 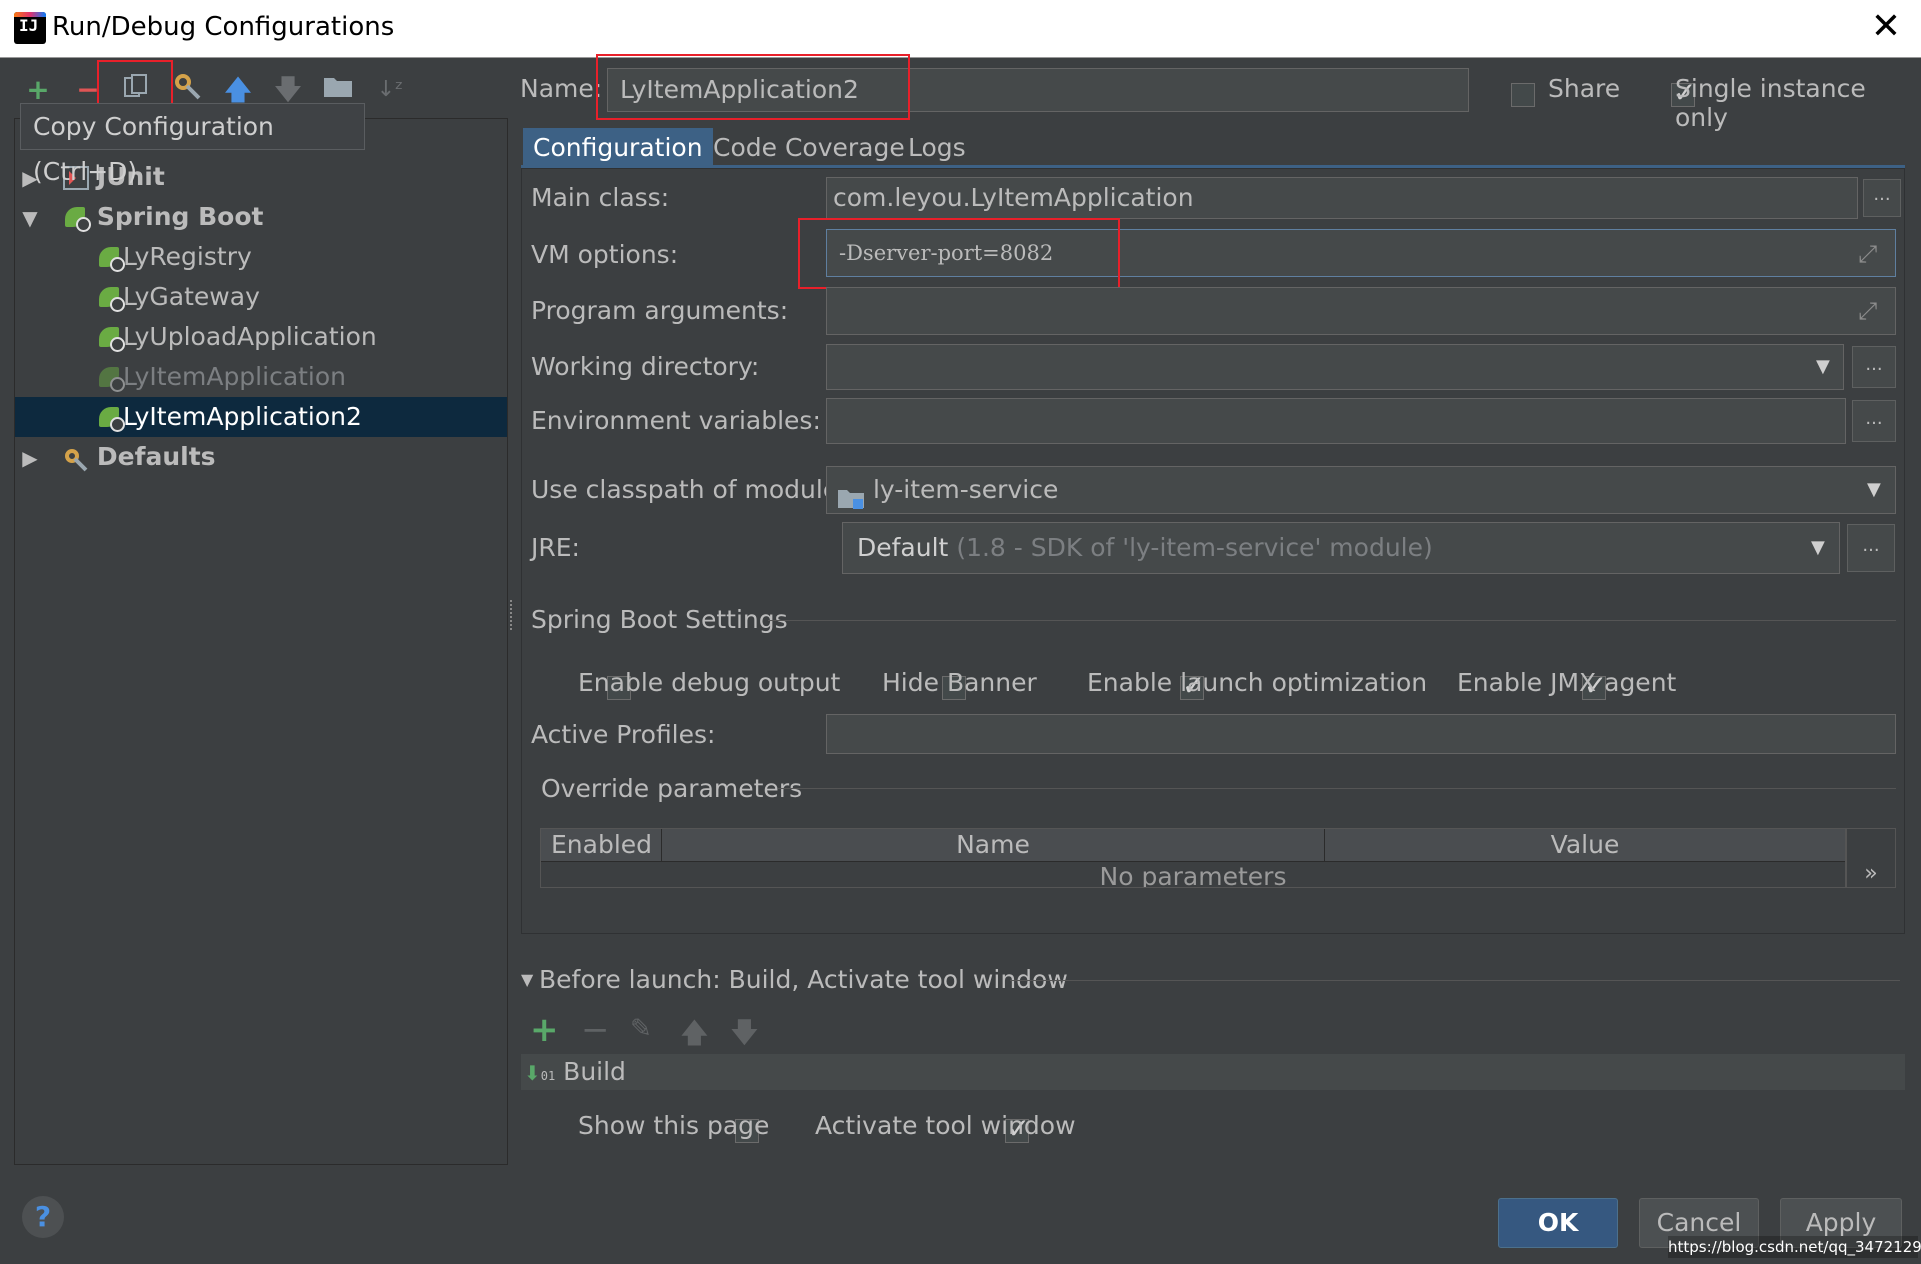 I want to click on name-input: LyItemApplication2, so click(x=1038, y=90).